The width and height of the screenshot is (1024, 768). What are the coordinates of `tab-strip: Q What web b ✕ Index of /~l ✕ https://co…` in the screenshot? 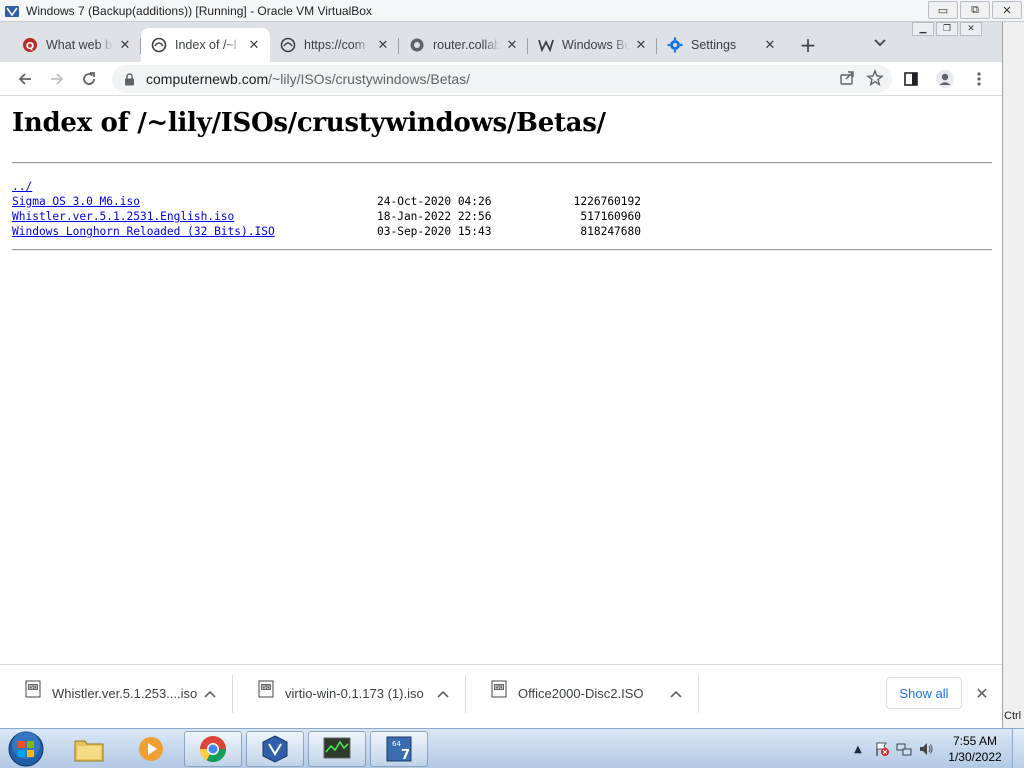 It's located at (501, 42).